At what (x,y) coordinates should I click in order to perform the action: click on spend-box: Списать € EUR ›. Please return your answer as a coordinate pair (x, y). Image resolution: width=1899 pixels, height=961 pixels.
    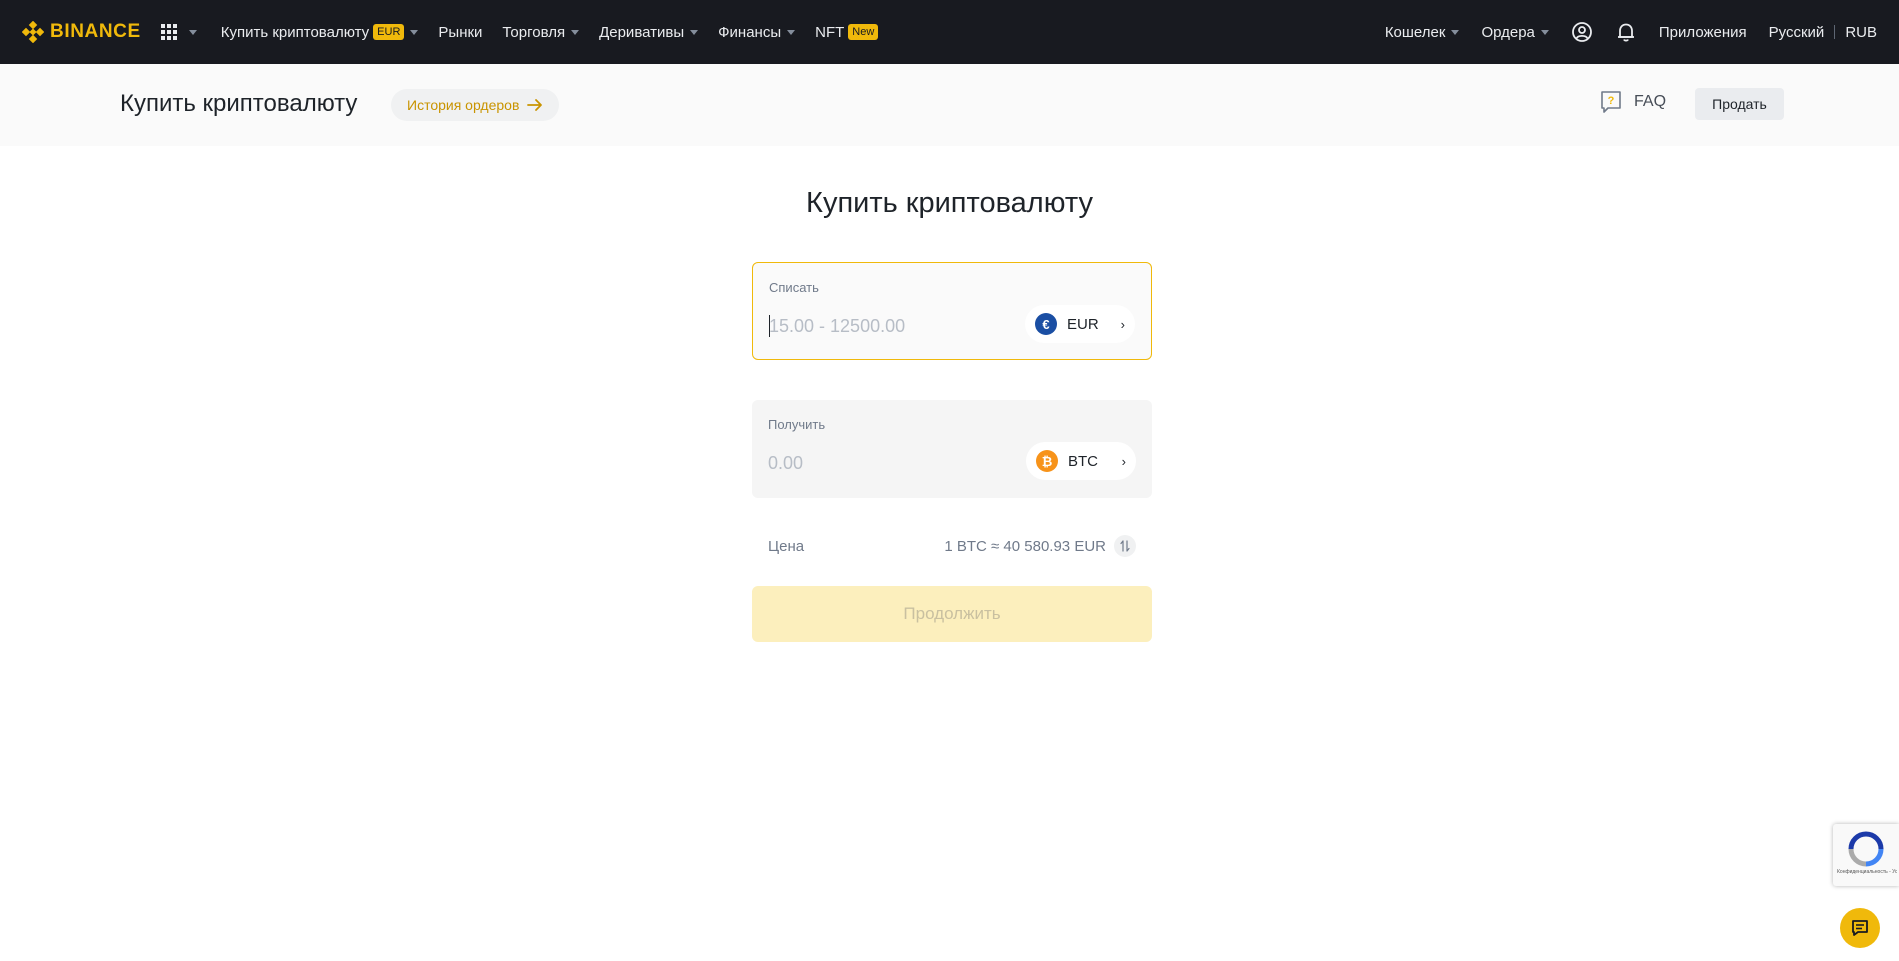
    Looking at the image, I should click on (952, 311).